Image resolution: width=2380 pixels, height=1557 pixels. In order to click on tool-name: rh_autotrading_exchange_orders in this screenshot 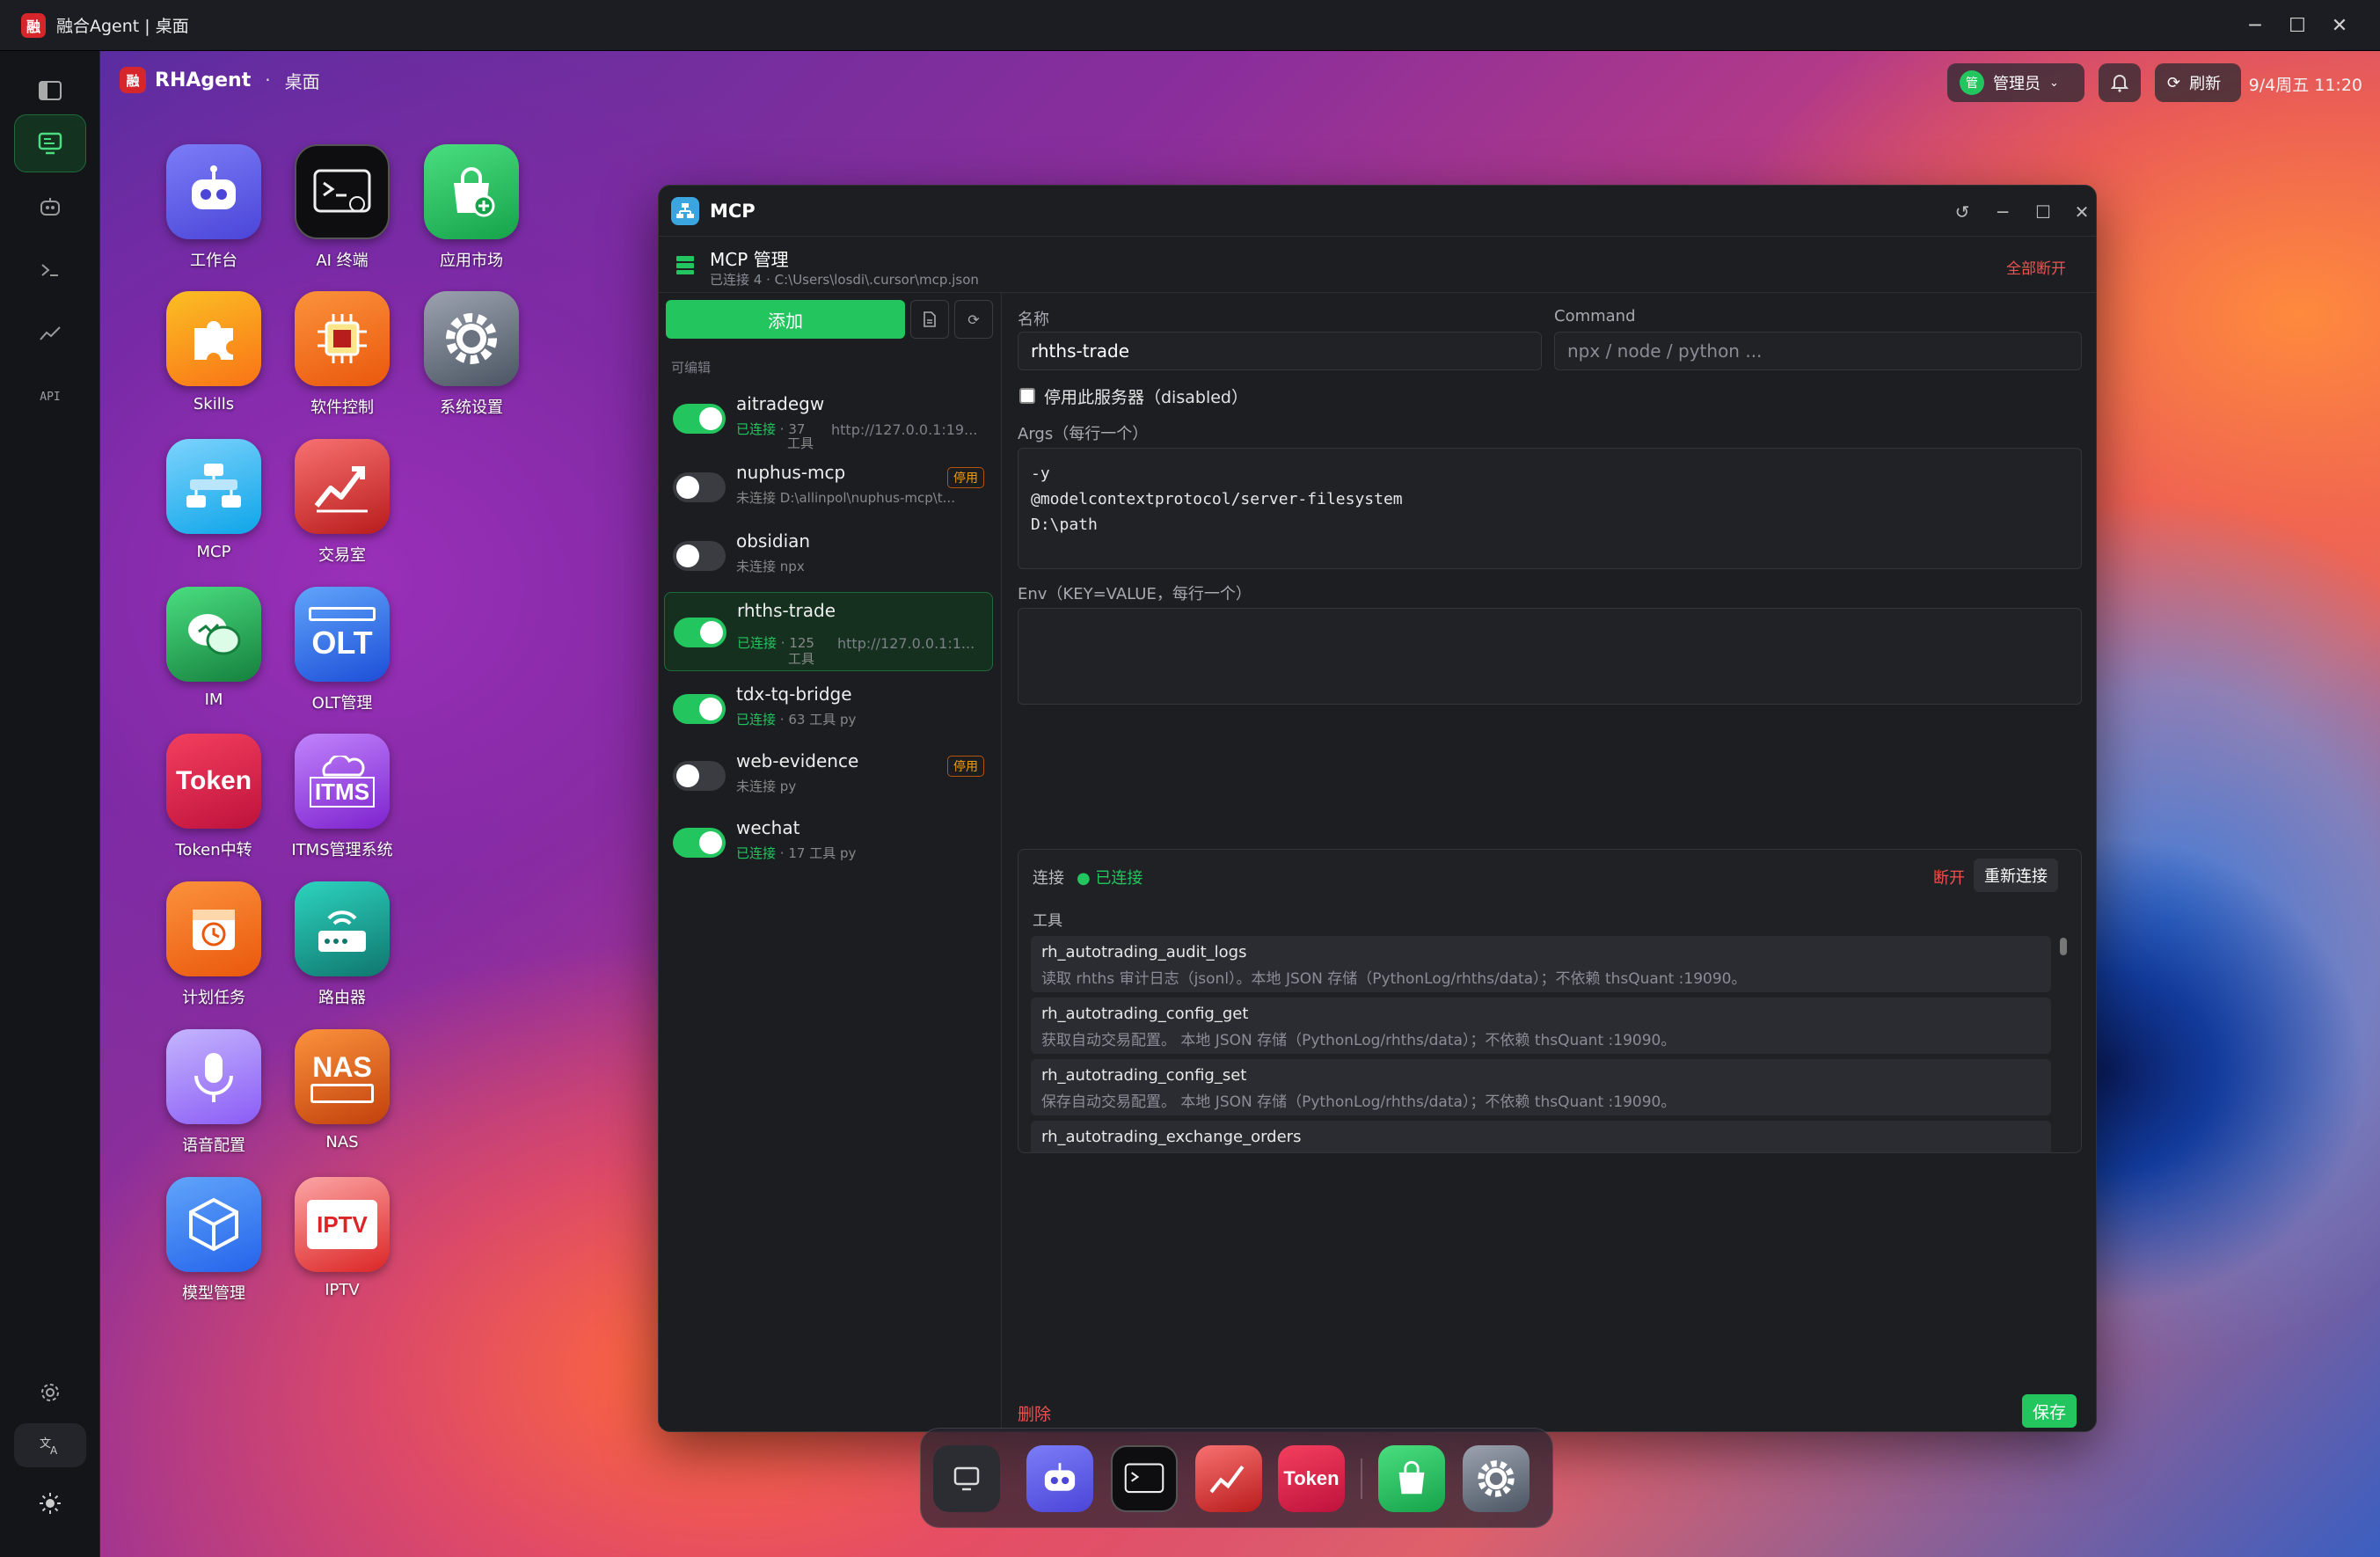, I will do `click(1171, 1137)`.